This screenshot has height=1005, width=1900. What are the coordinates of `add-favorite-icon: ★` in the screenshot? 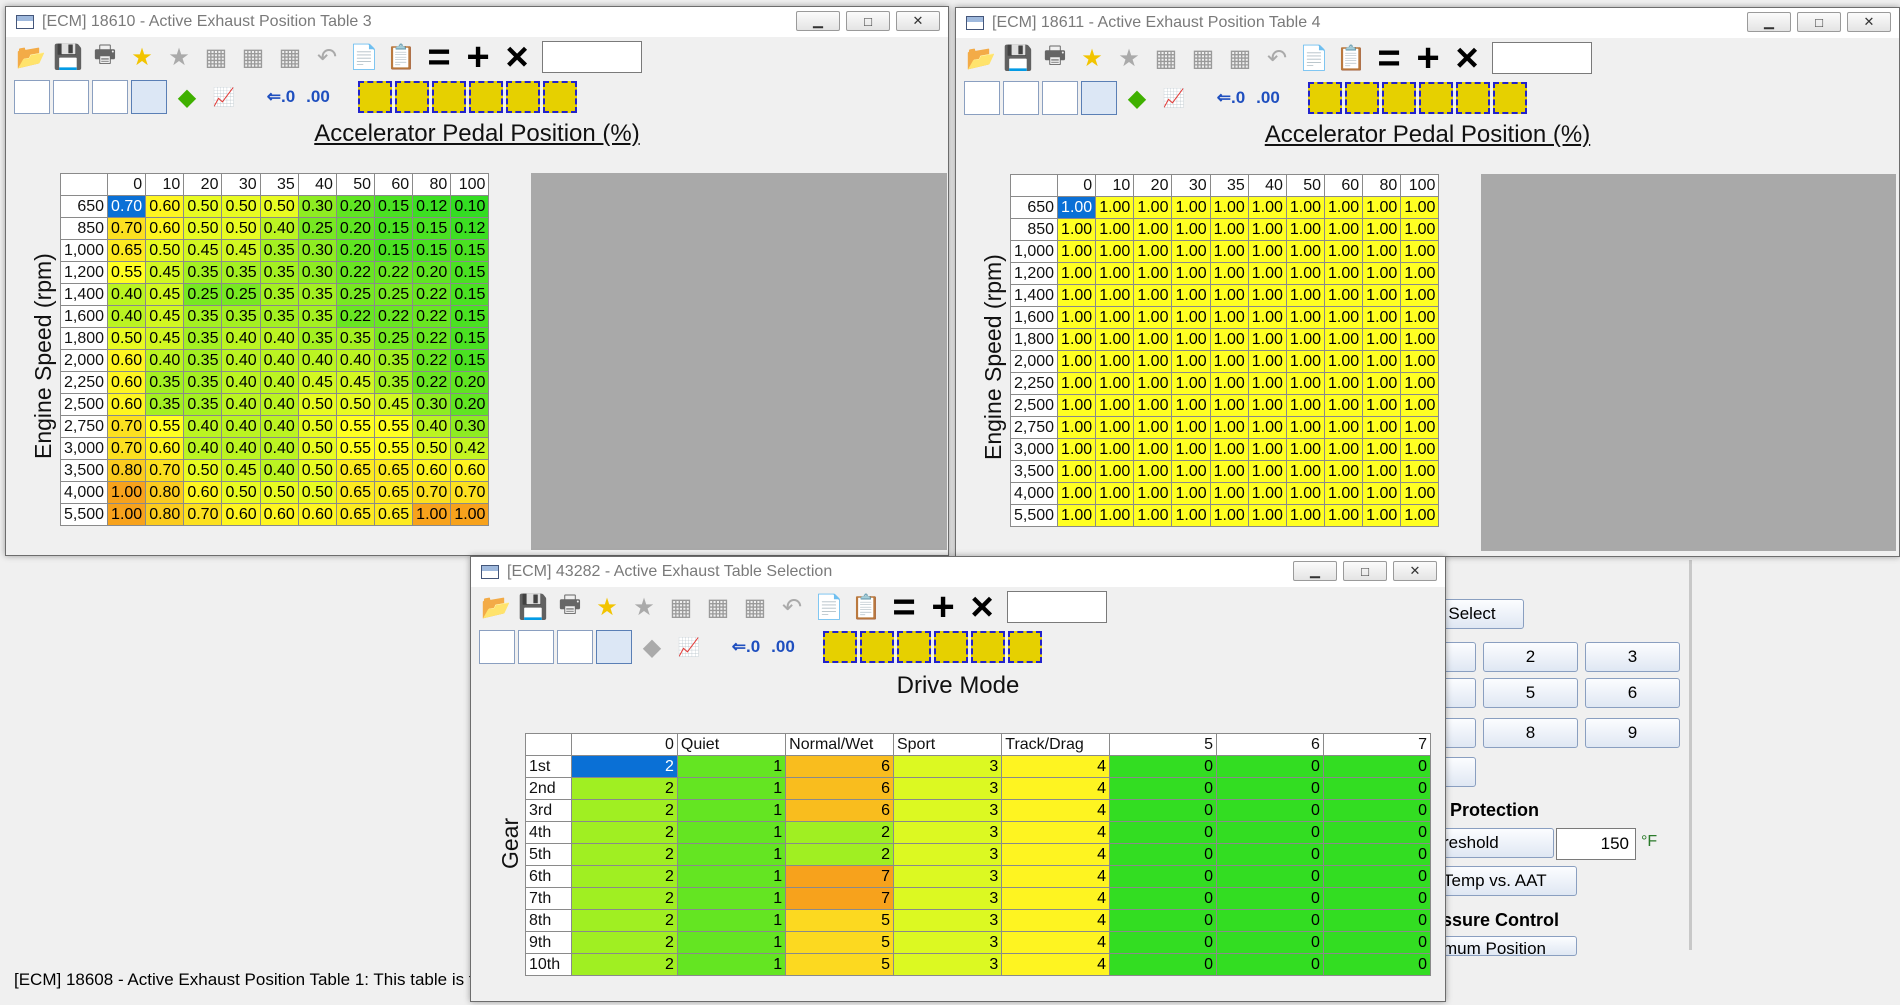 It's located at (1092, 58).